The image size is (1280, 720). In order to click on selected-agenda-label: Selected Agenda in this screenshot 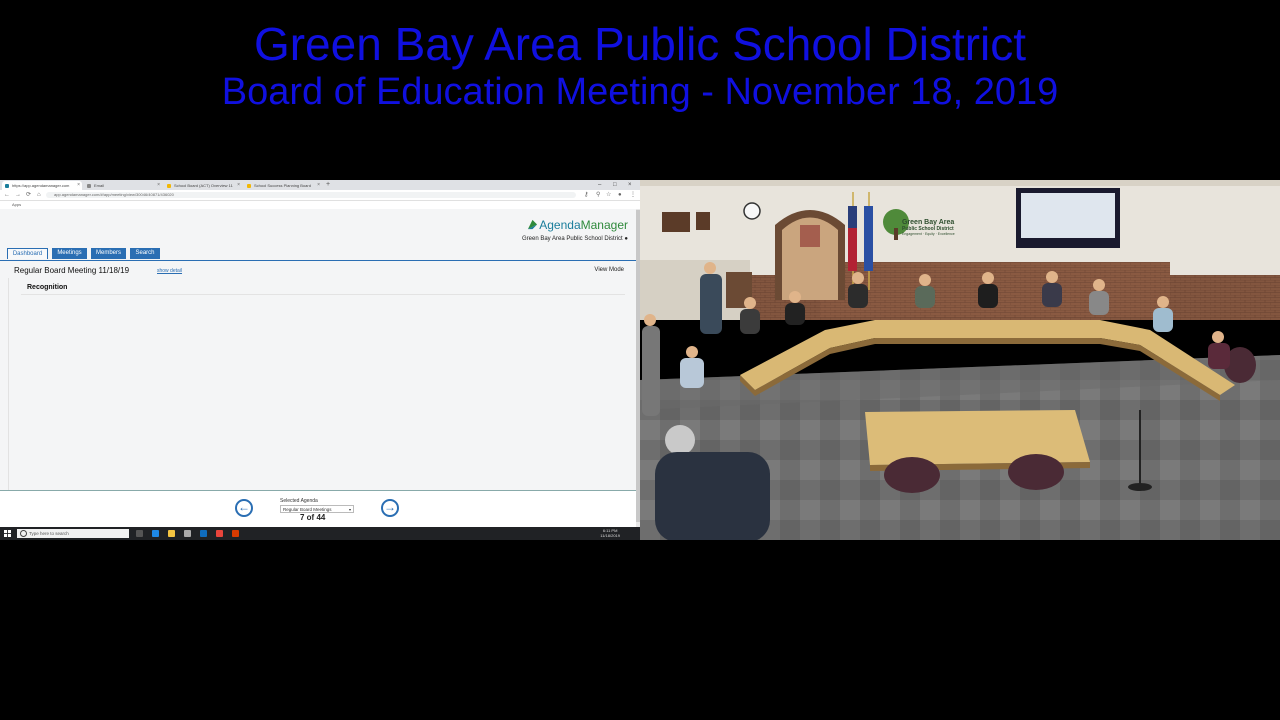, I will do `click(299, 501)`.